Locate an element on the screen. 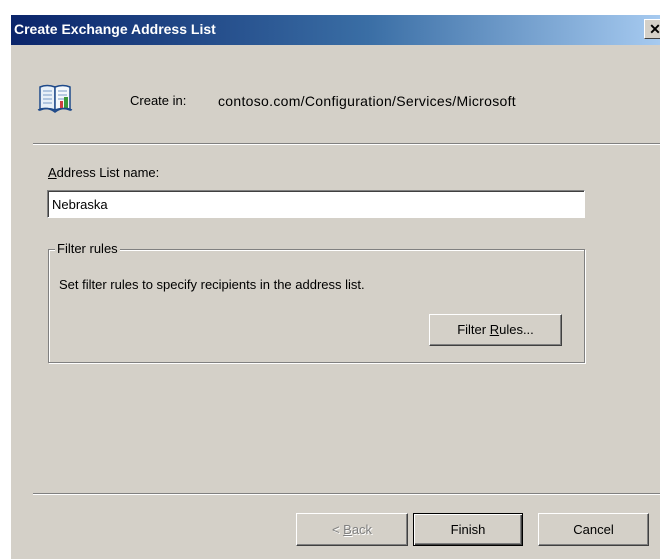 The height and width of the screenshot is (559, 660). close-button: ✕ is located at coordinates (652, 29).